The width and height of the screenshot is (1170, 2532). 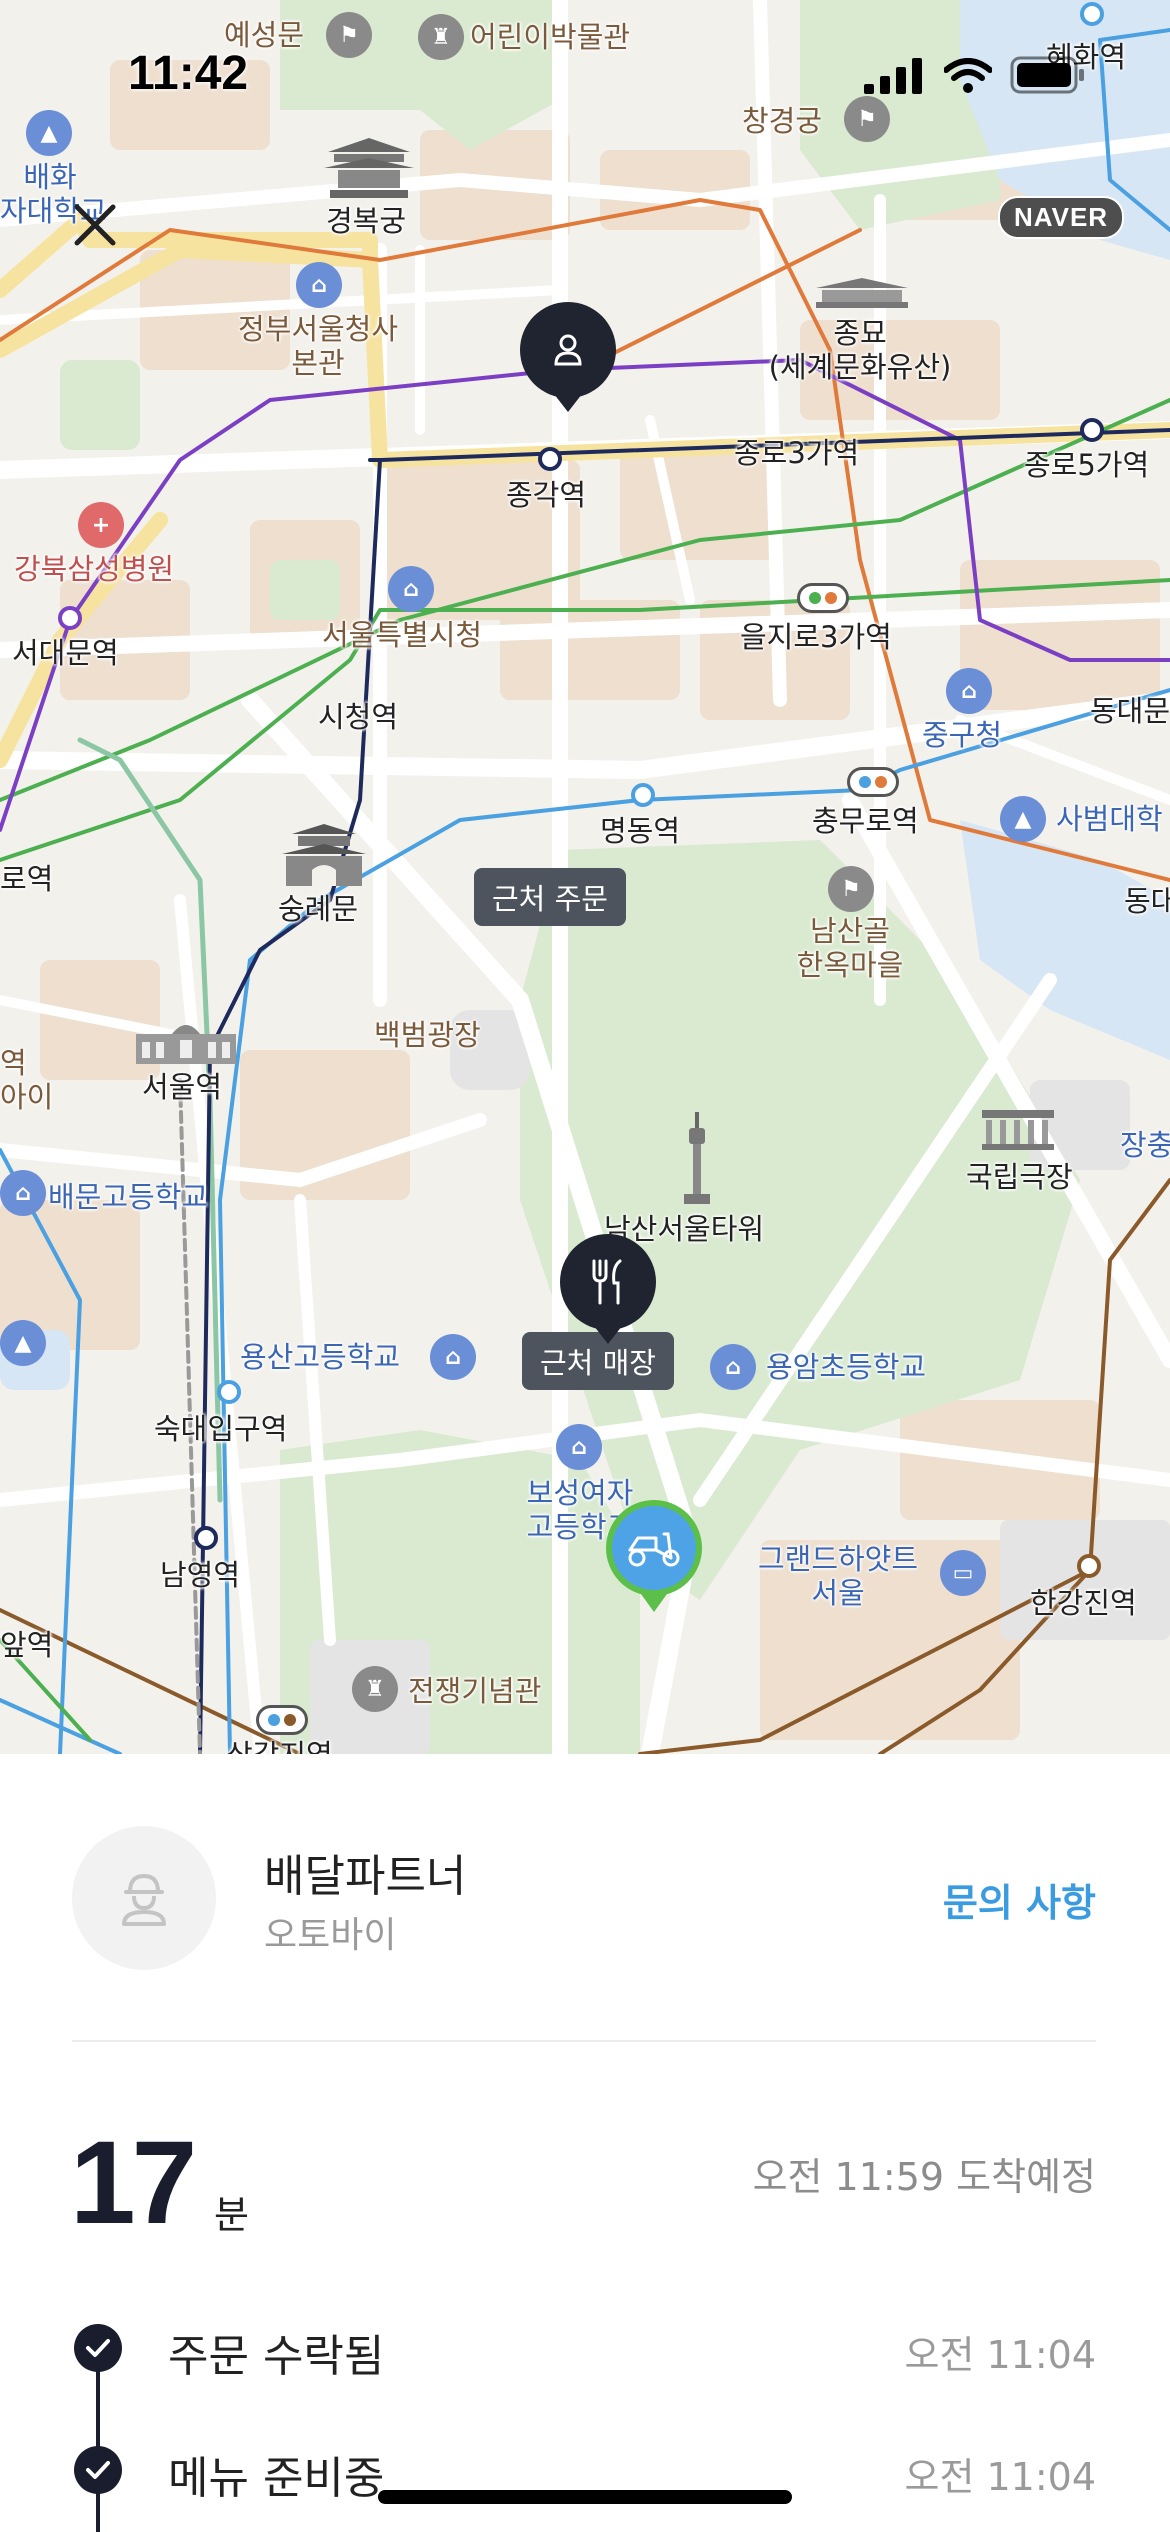 I want to click on hyehwa-station-marker, so click(x=1092, y=14).